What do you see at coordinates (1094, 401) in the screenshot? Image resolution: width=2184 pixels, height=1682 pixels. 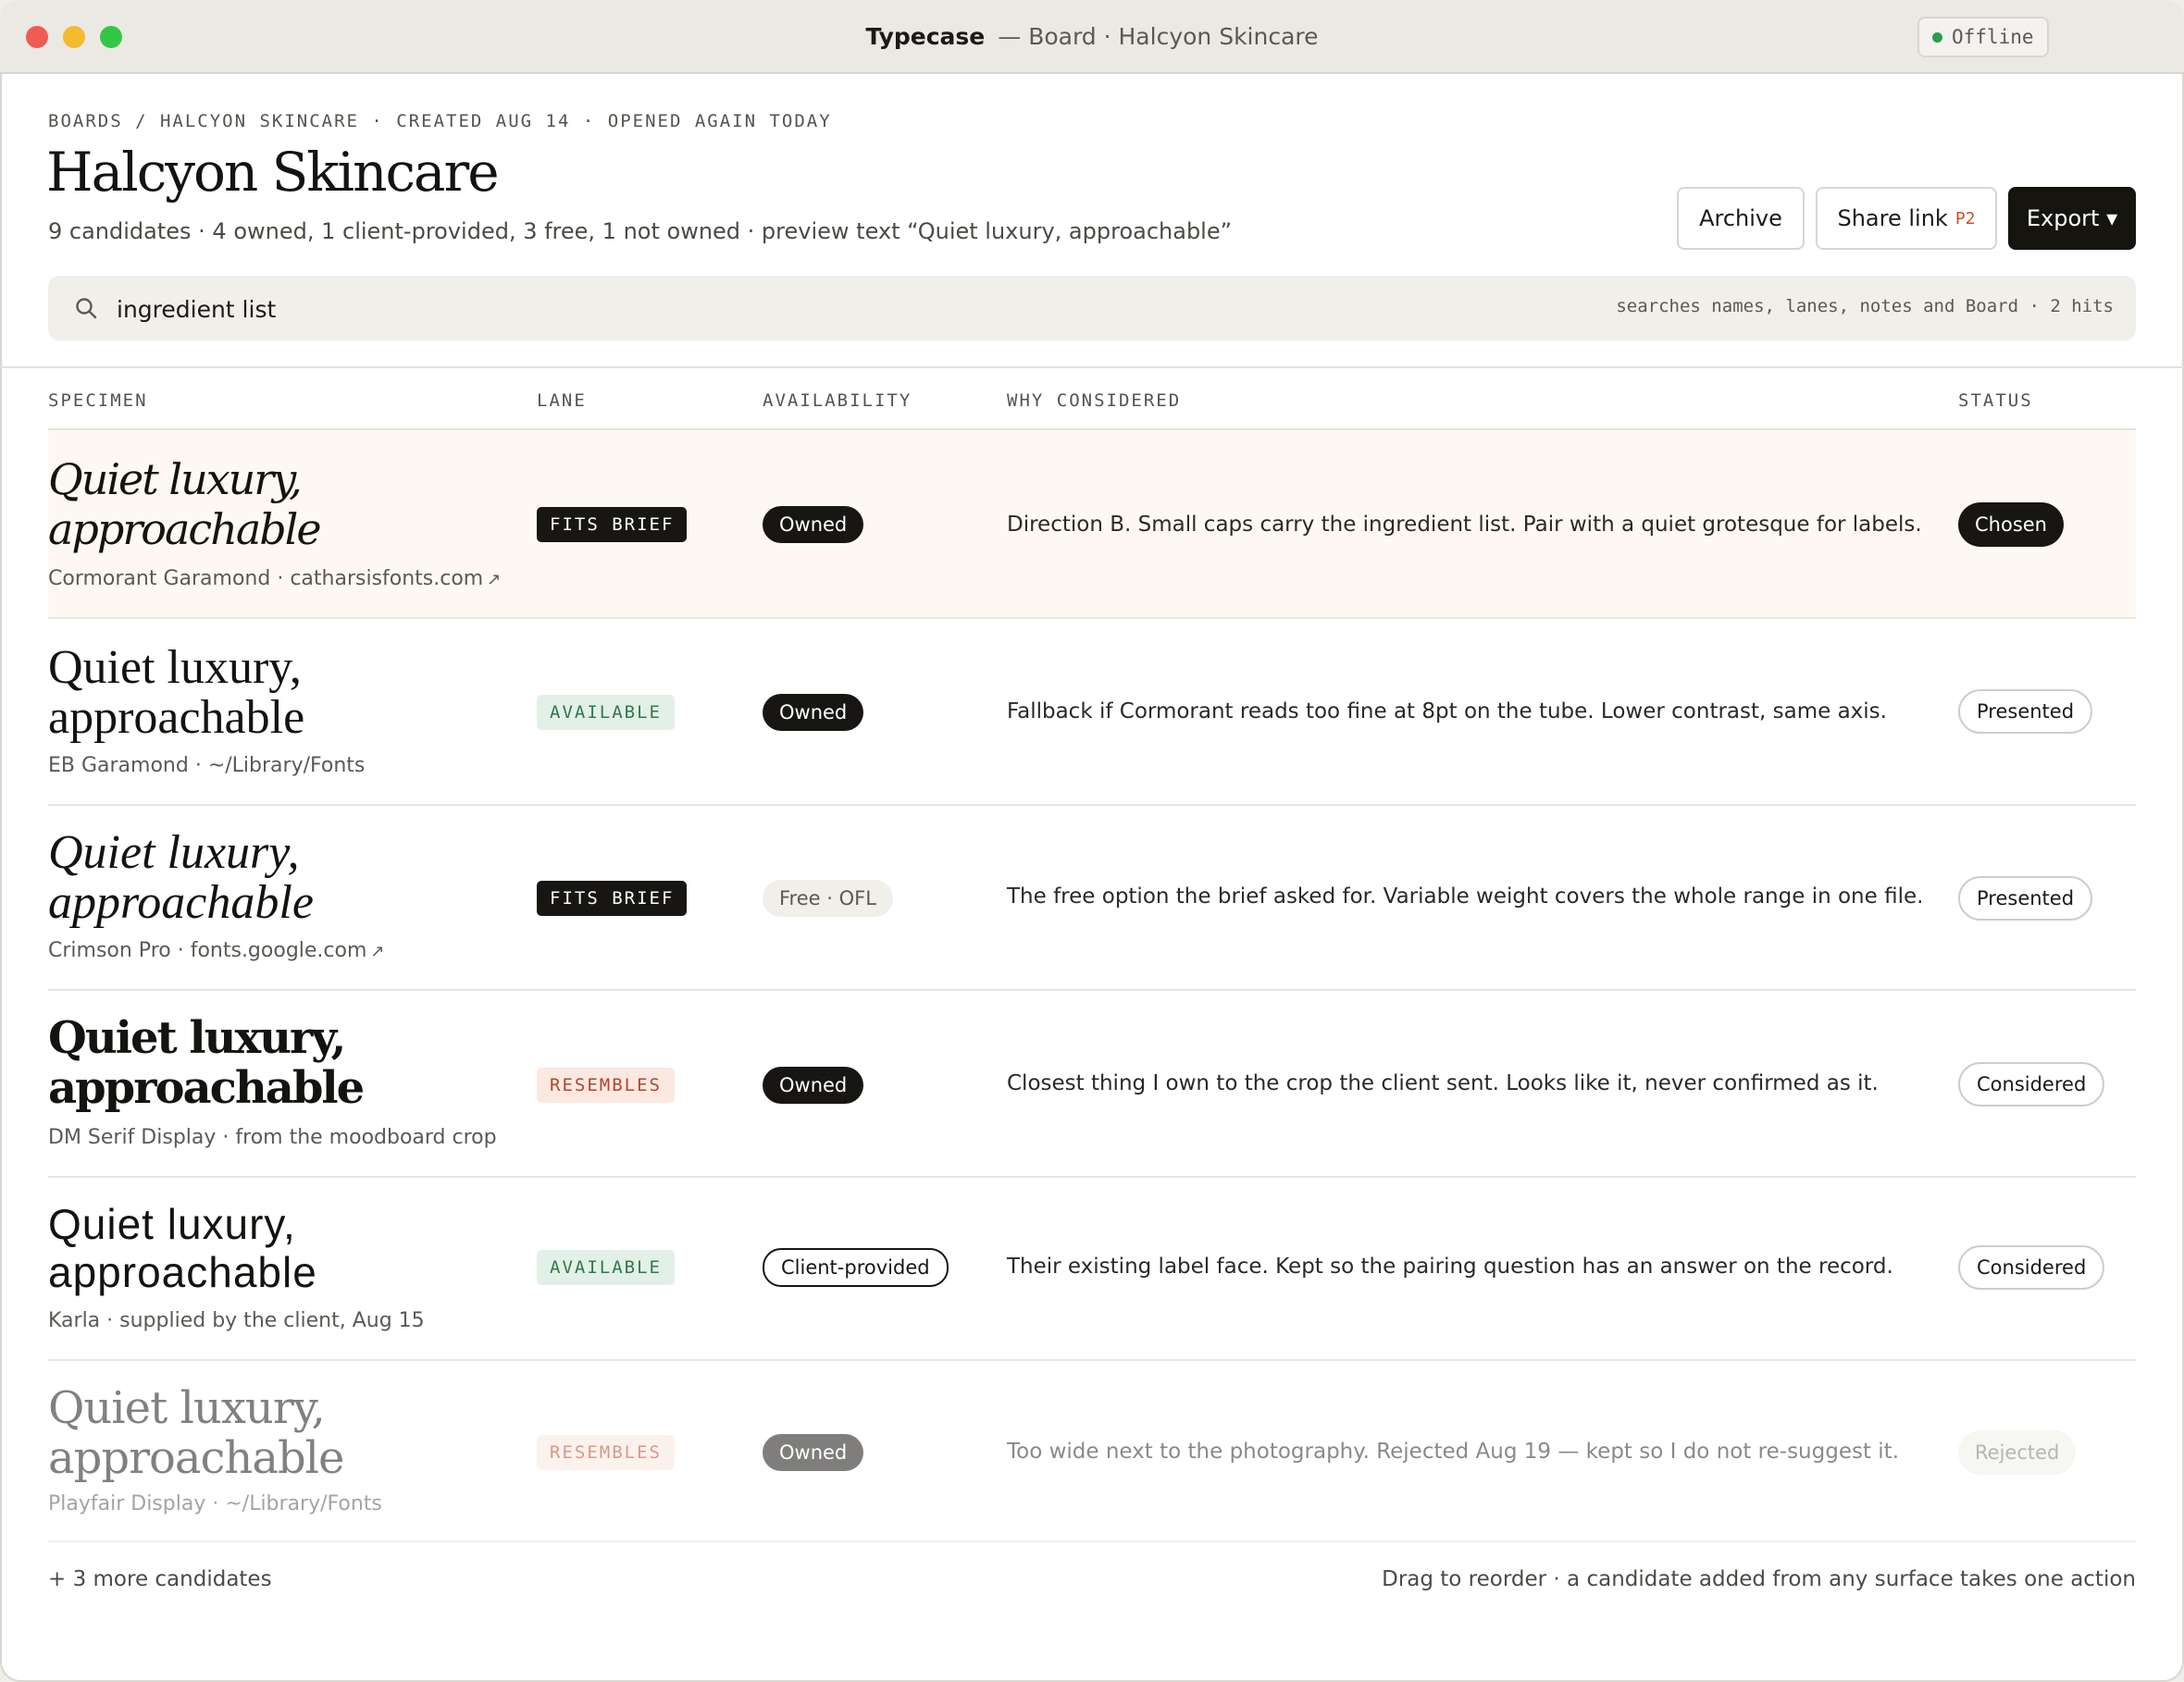 I see `column-header-why: WHY CONSIDERED` at bounding box center [1094, 401].